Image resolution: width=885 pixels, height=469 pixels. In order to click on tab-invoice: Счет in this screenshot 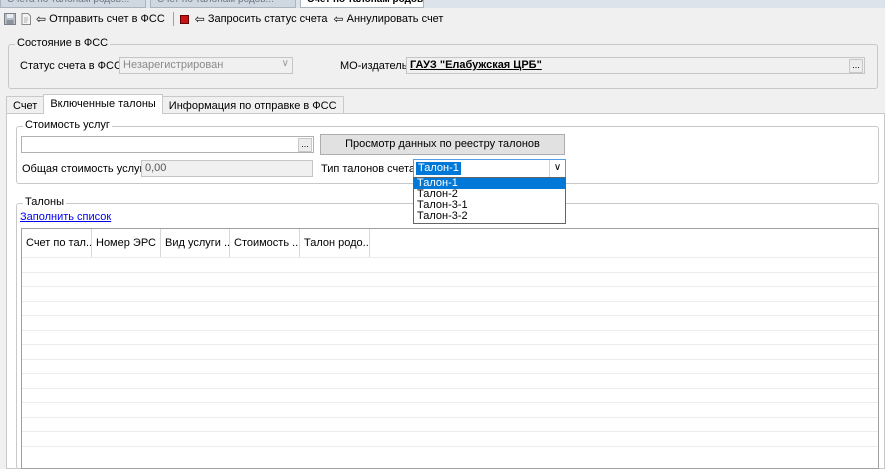, I will do `click(25, 105)`.